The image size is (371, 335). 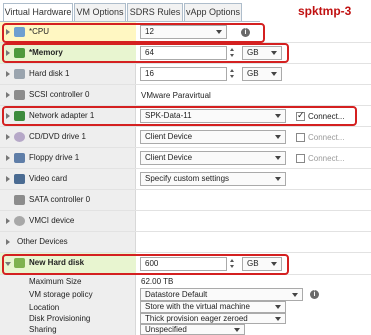 What do you see at coordinates (169, 136) in the screenshot?
I see `cddvd-value: Client Device` at bounding box center [169, 136].